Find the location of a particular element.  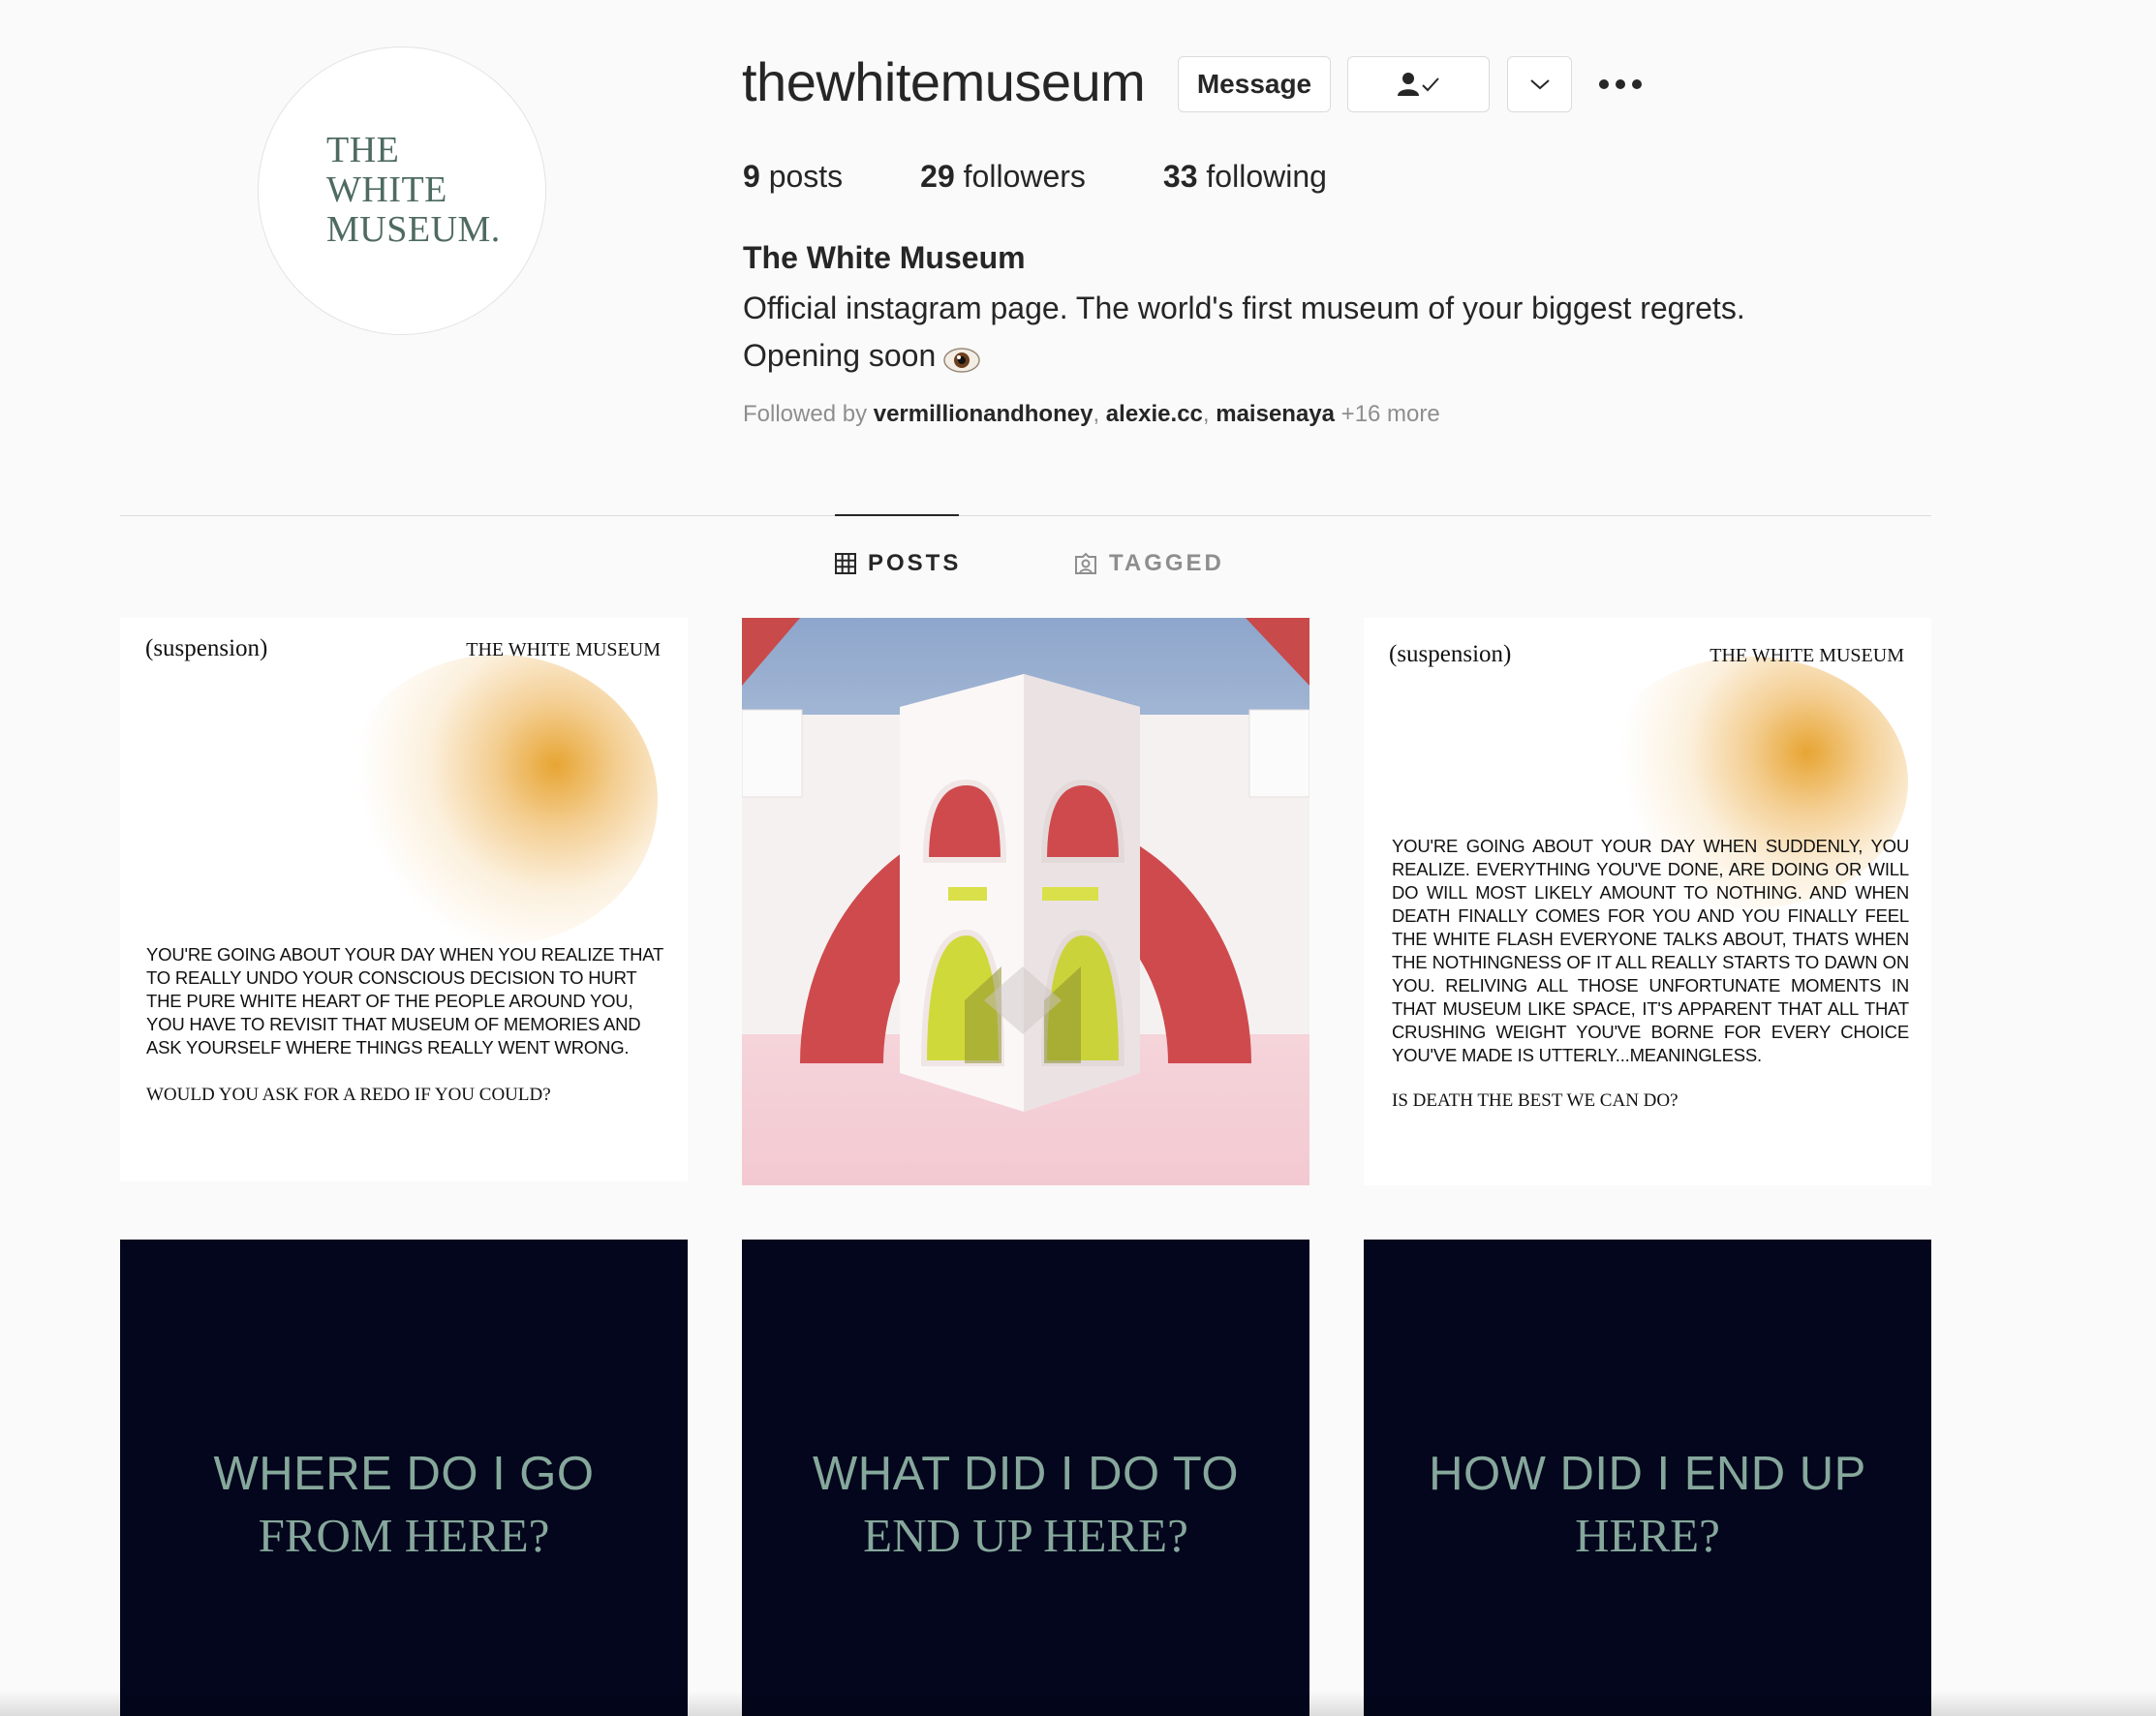

profile-full-name: The White Museum is located at coordinates (885, 257).